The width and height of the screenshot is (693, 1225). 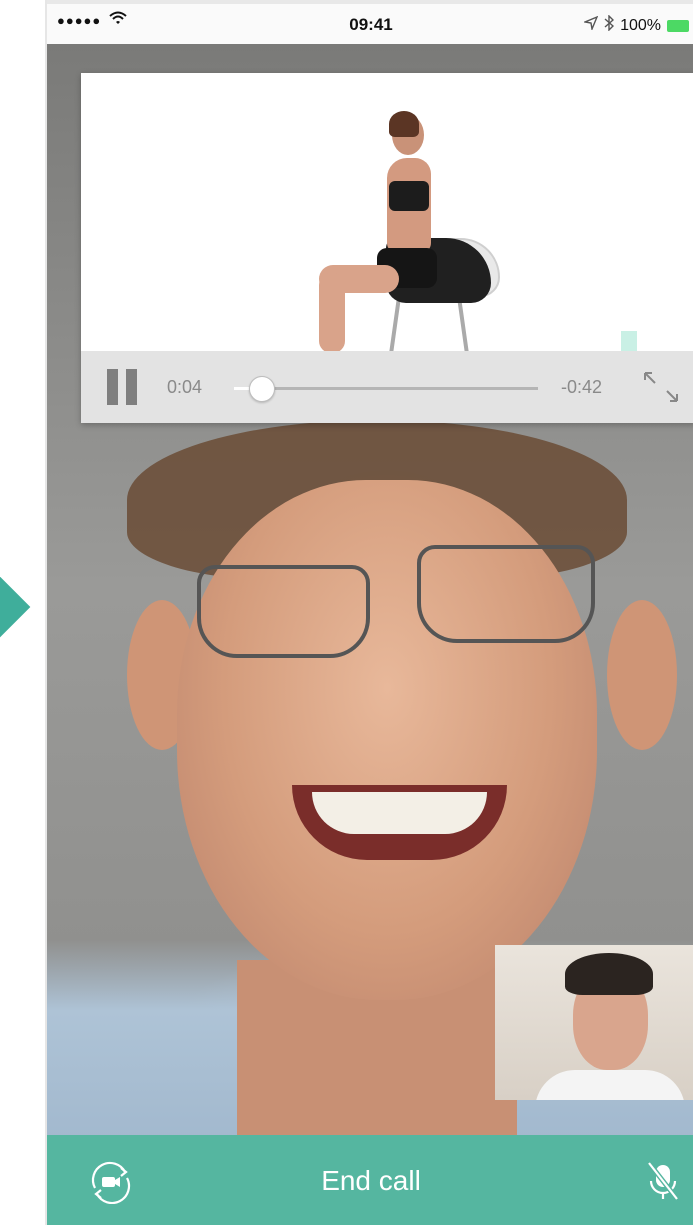 What do you see at coordinates (15, 607) in the screenshot?
I see `carousel-arrow` at bounding box center [15, 607].